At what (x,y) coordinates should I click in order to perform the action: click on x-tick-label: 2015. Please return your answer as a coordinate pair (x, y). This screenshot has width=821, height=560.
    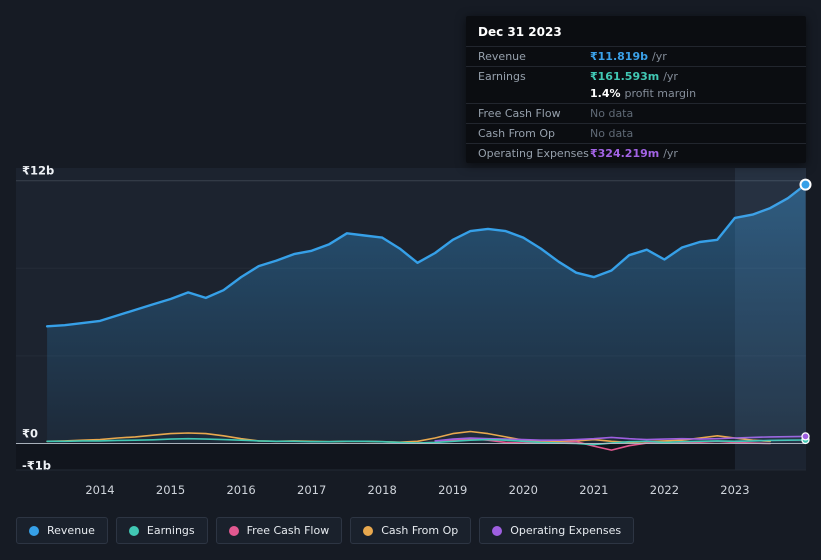
    Looking at the image, I should click on (170, 490).